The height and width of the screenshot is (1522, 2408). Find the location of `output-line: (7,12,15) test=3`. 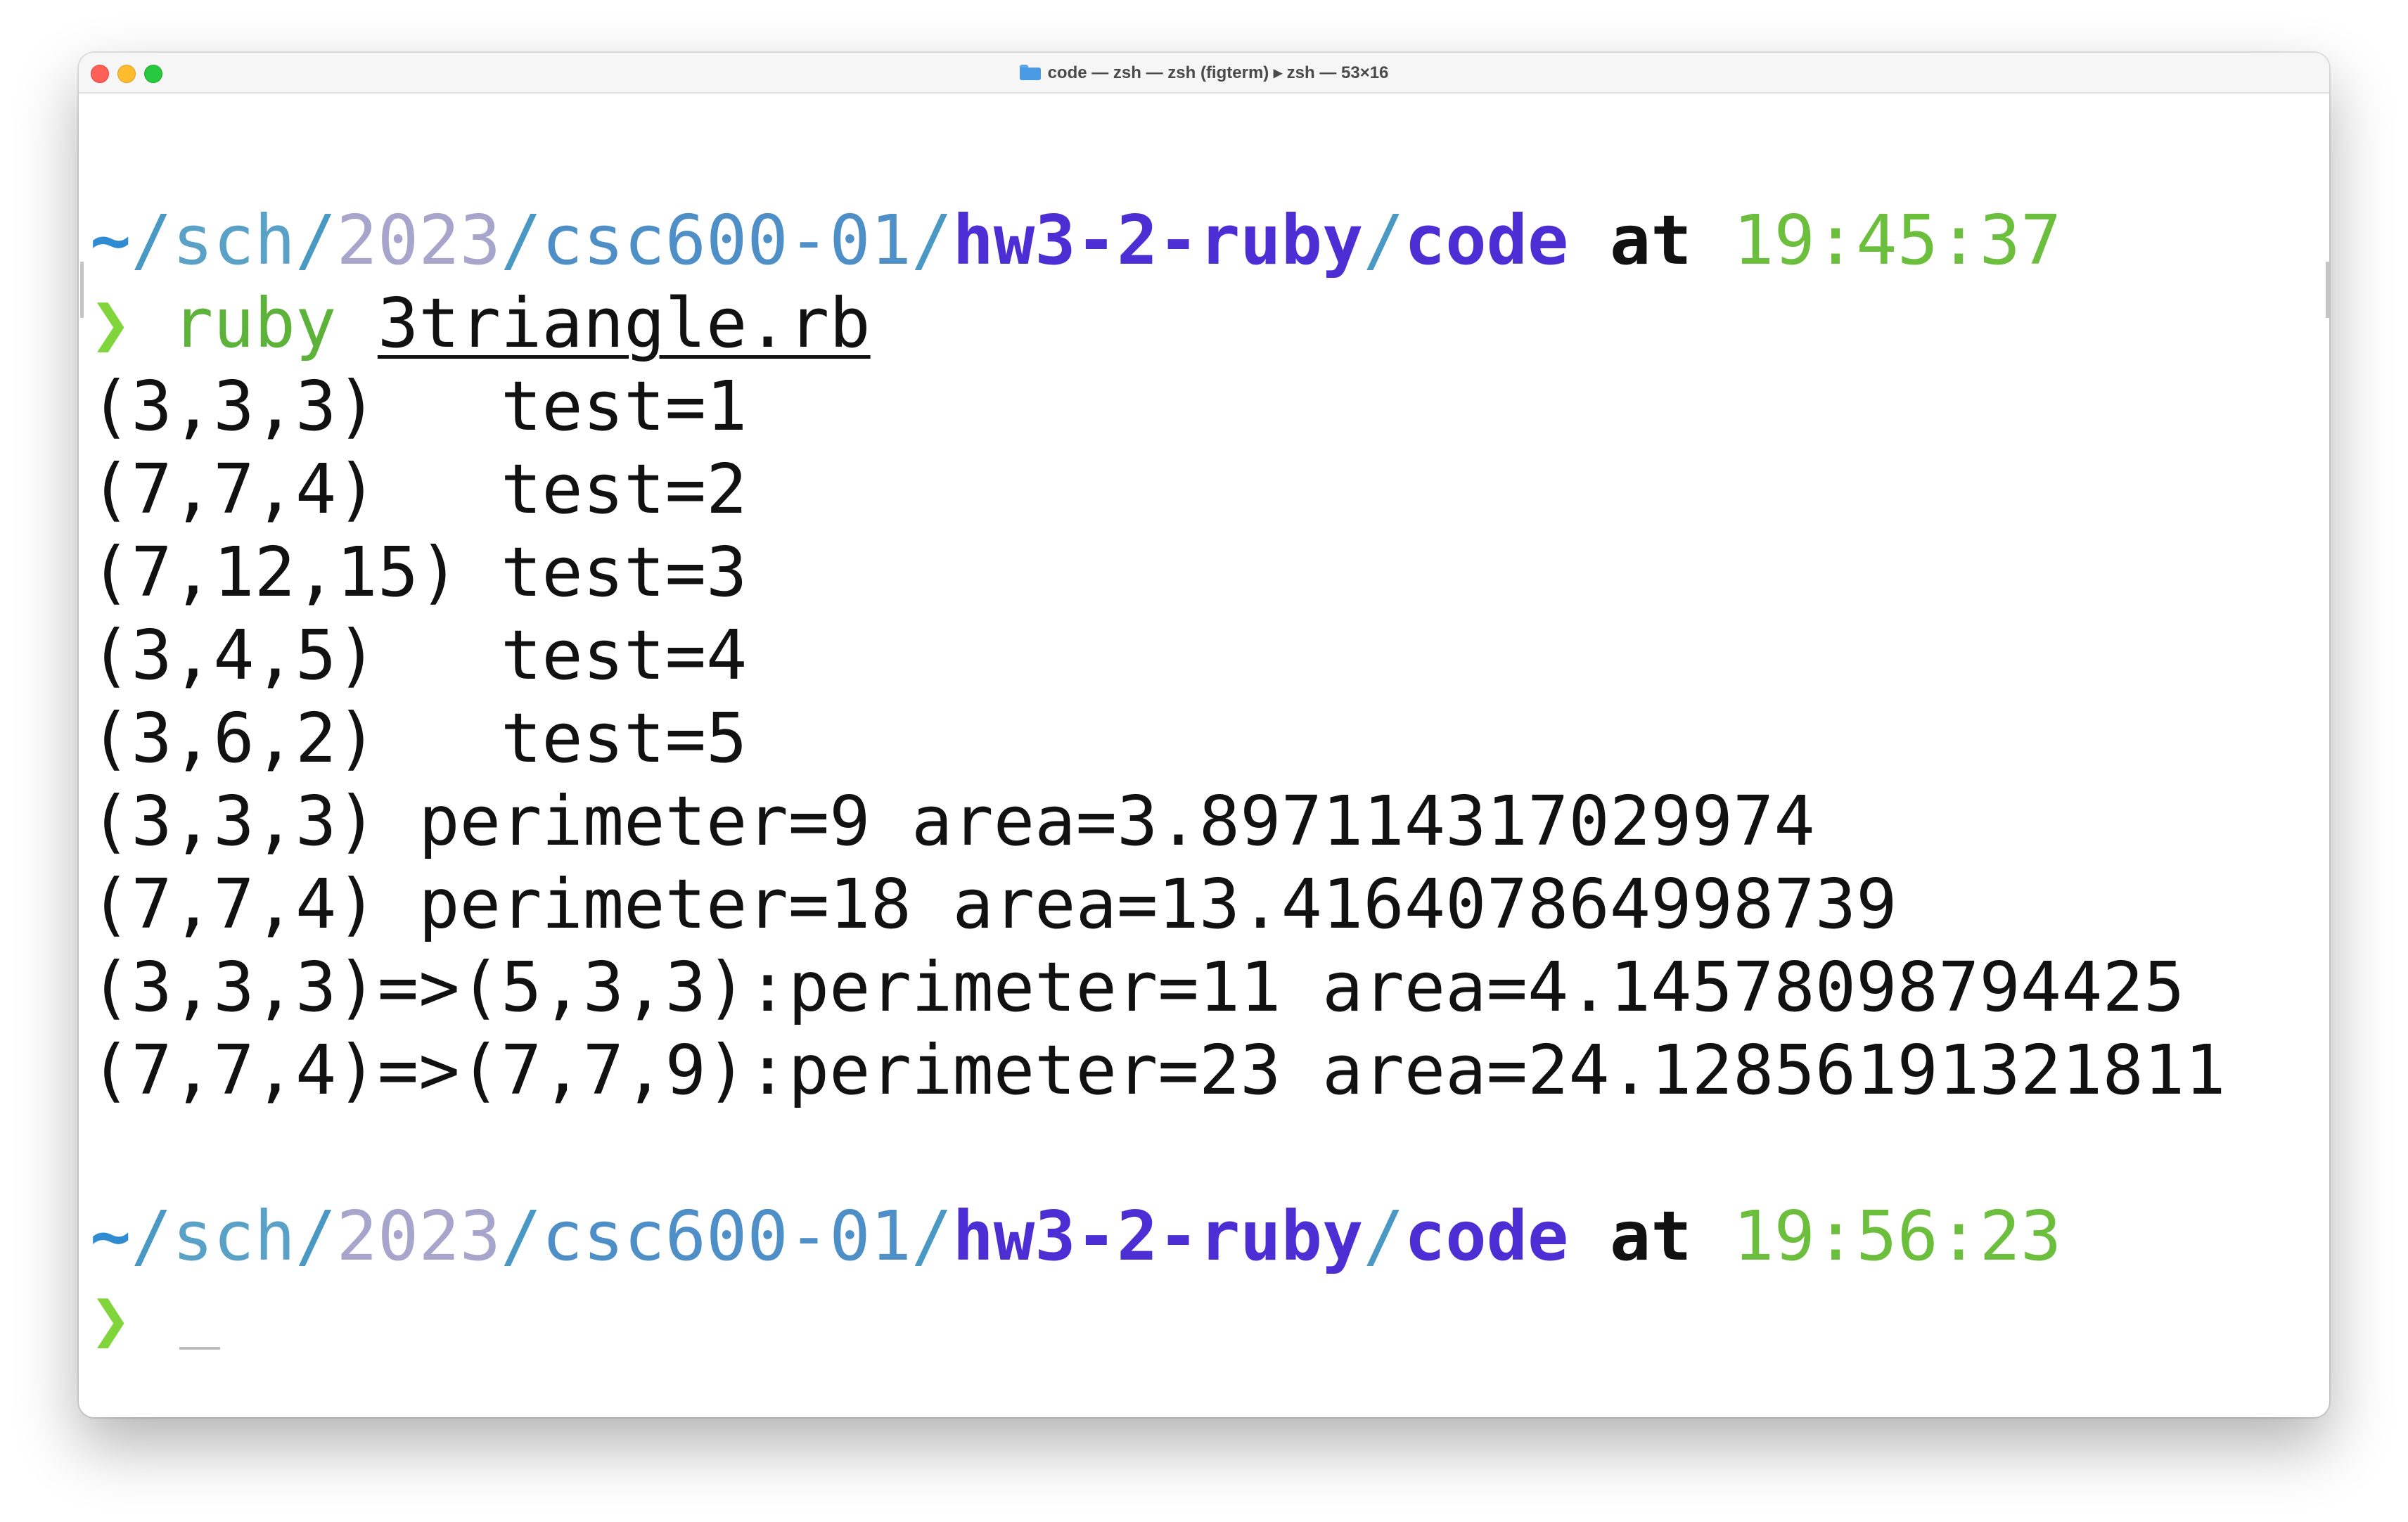

output-line: (7,12,15) test=3 is located at coordinates (419, 572).